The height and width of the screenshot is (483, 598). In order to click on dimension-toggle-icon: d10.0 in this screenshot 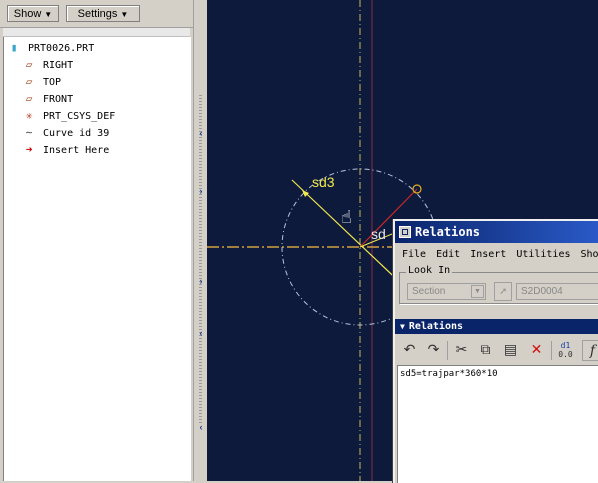, I will do `click(565, 351)`.